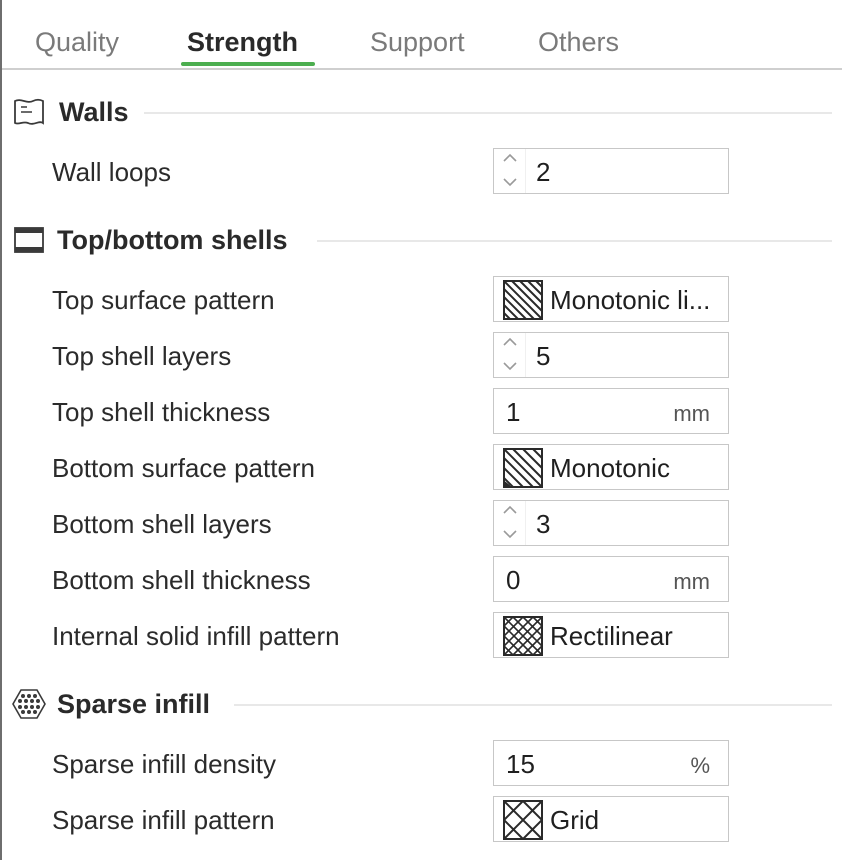 Image resolution: width=842 pixels, height=860 pixels. What do you see at coordinates (578, 42) in the screenshot?
I see `tab-others: Others` at bounding box center [578, 42].